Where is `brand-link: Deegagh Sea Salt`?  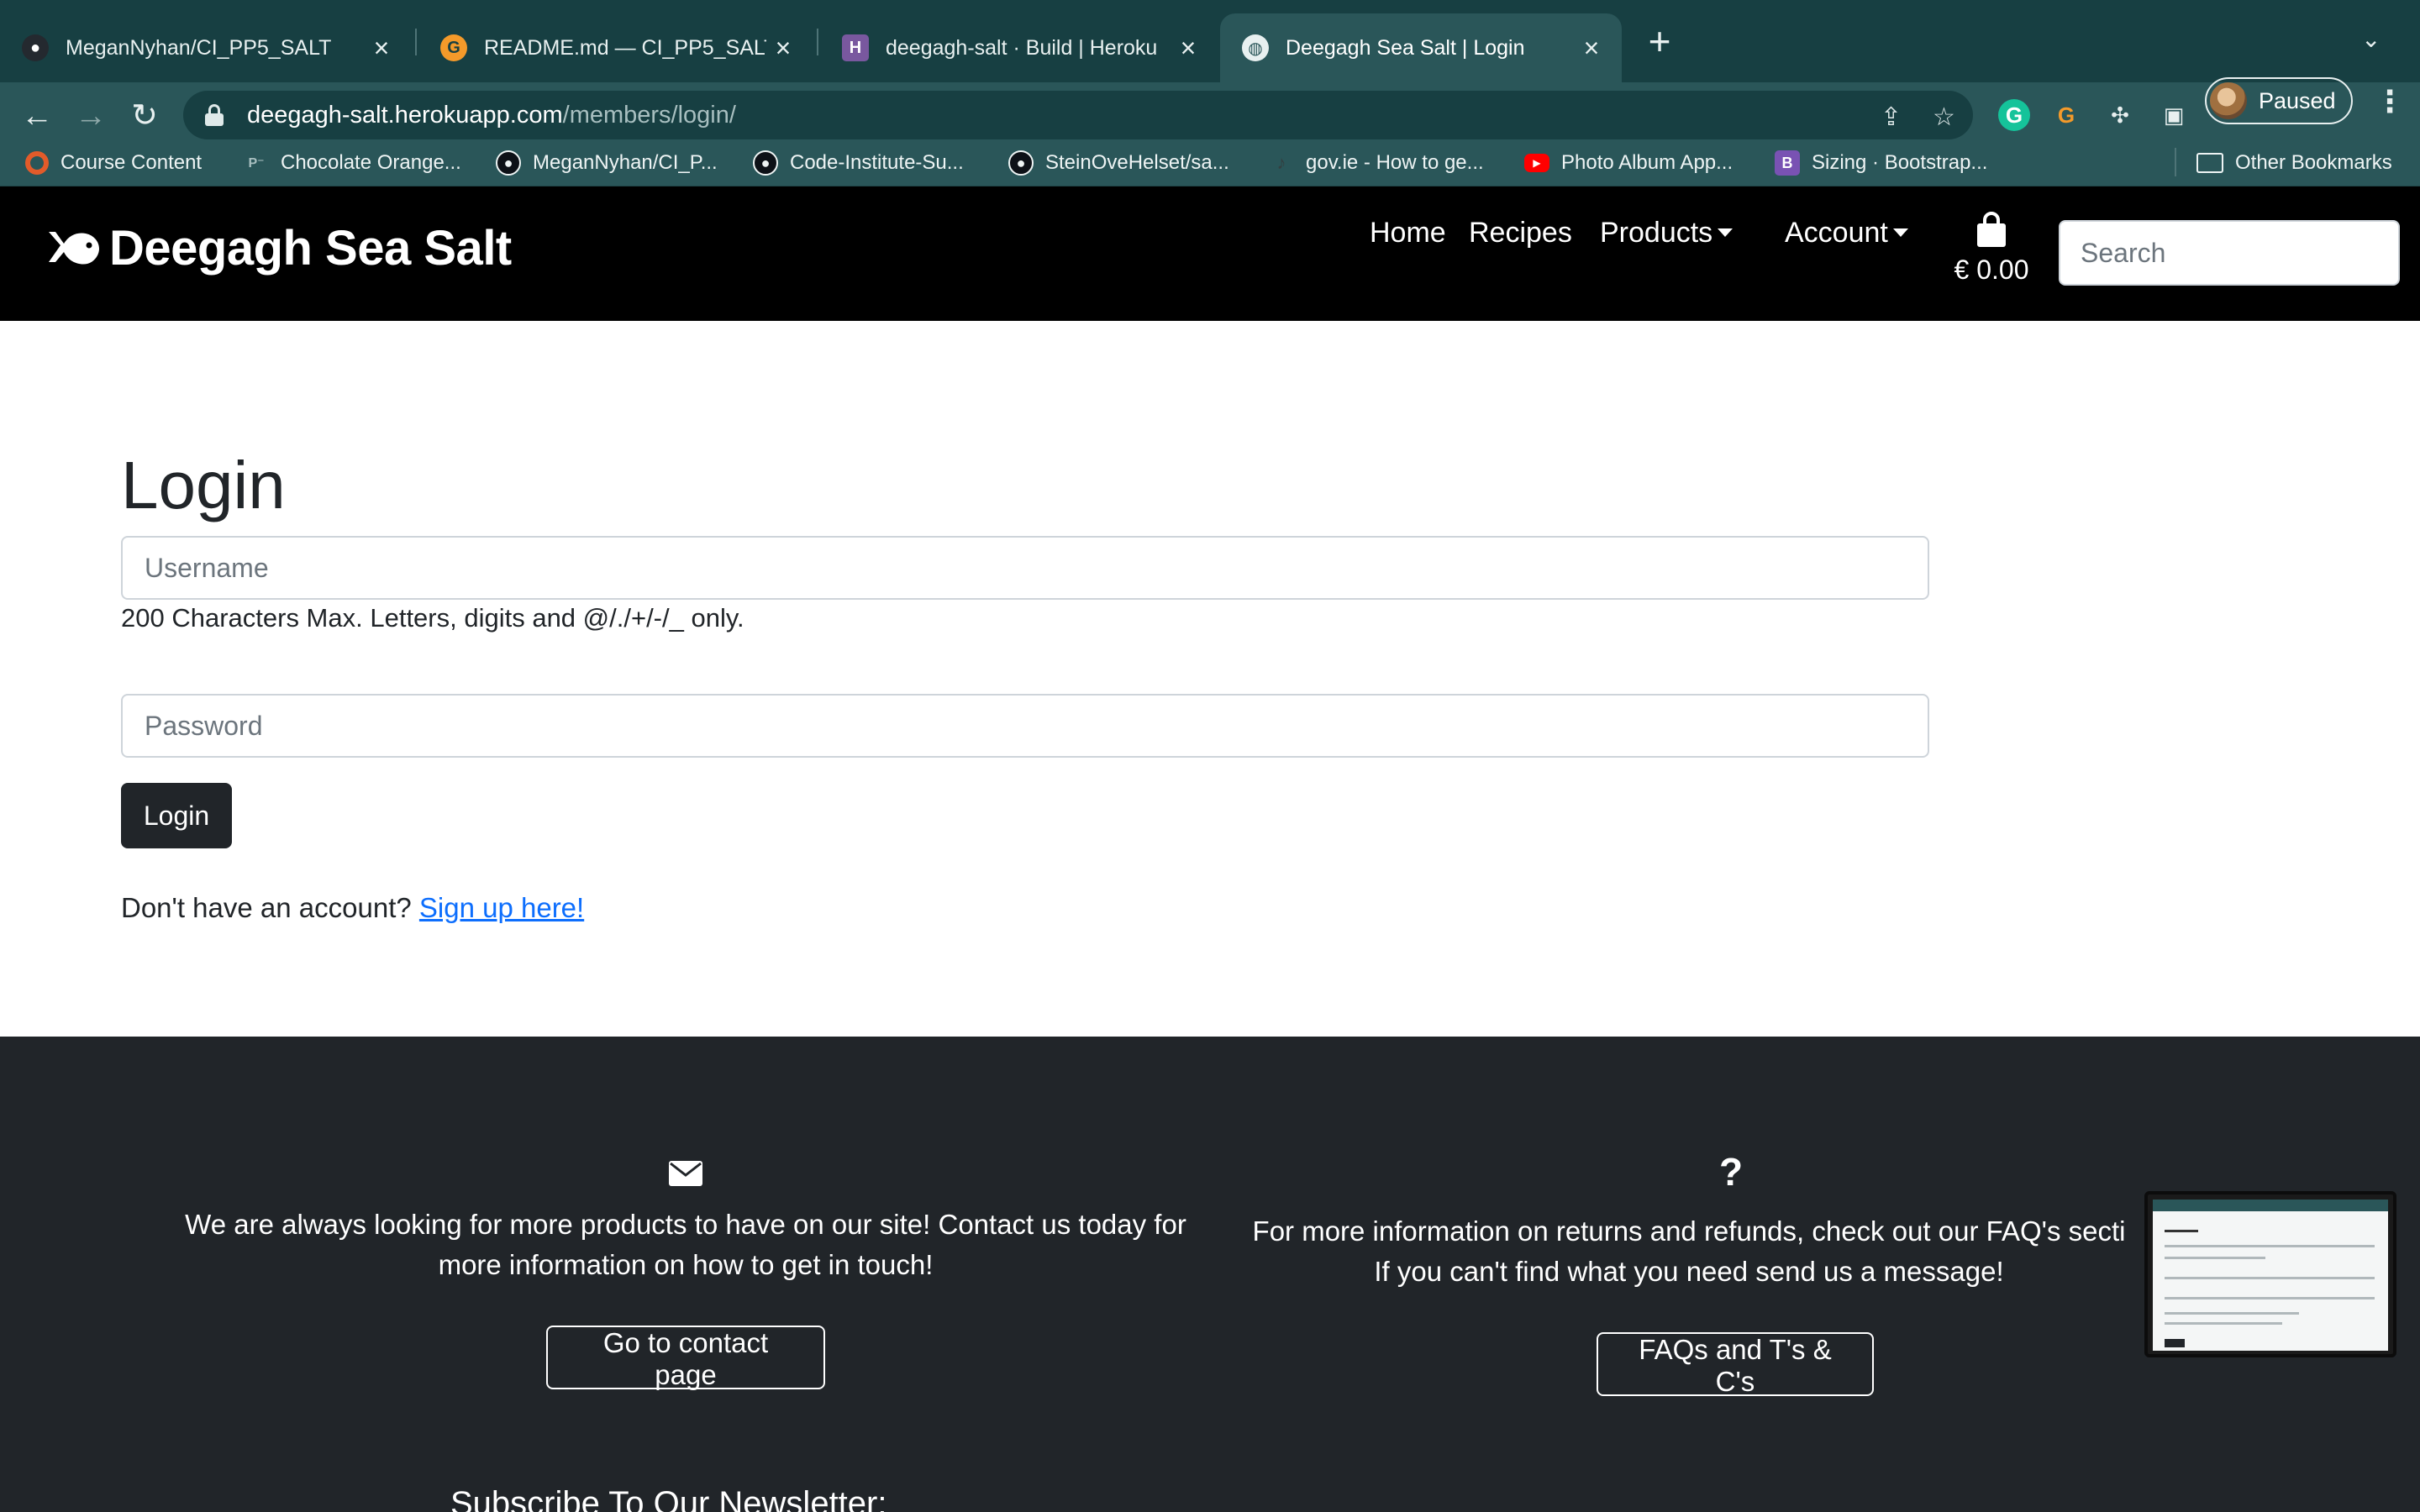 brand-link: Deegagh Sea Salt is located at coordinates (278, 248).